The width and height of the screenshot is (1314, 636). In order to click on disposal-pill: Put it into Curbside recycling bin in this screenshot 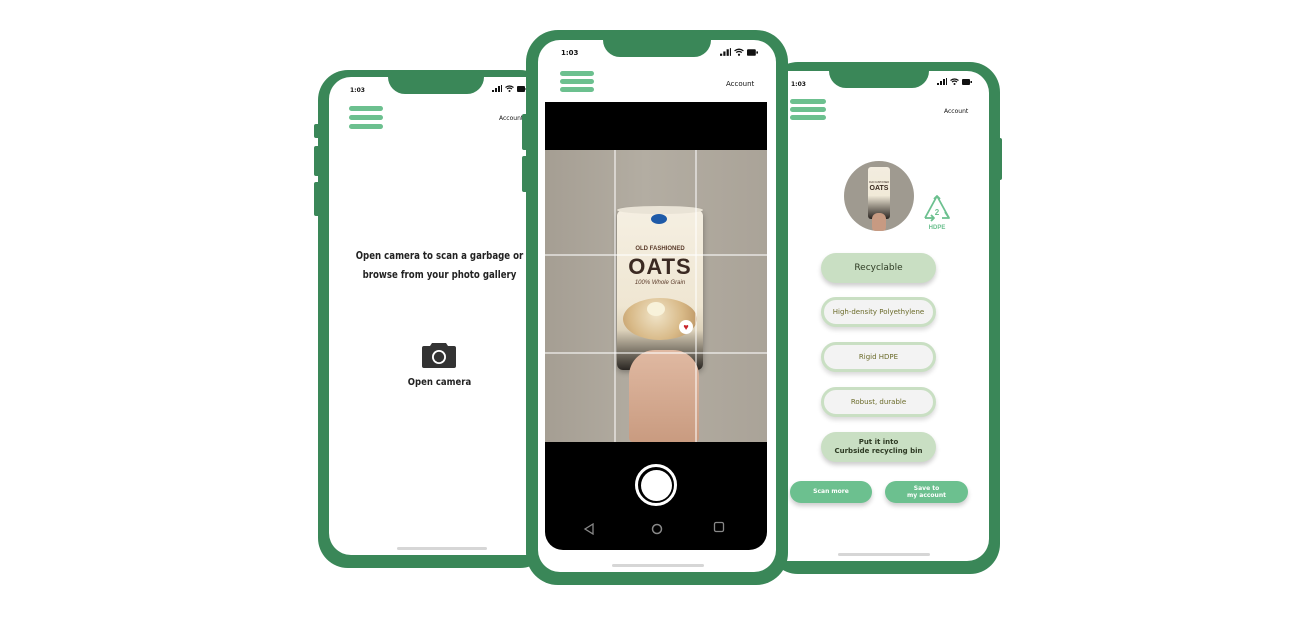, I will do `click(878, 447)`.